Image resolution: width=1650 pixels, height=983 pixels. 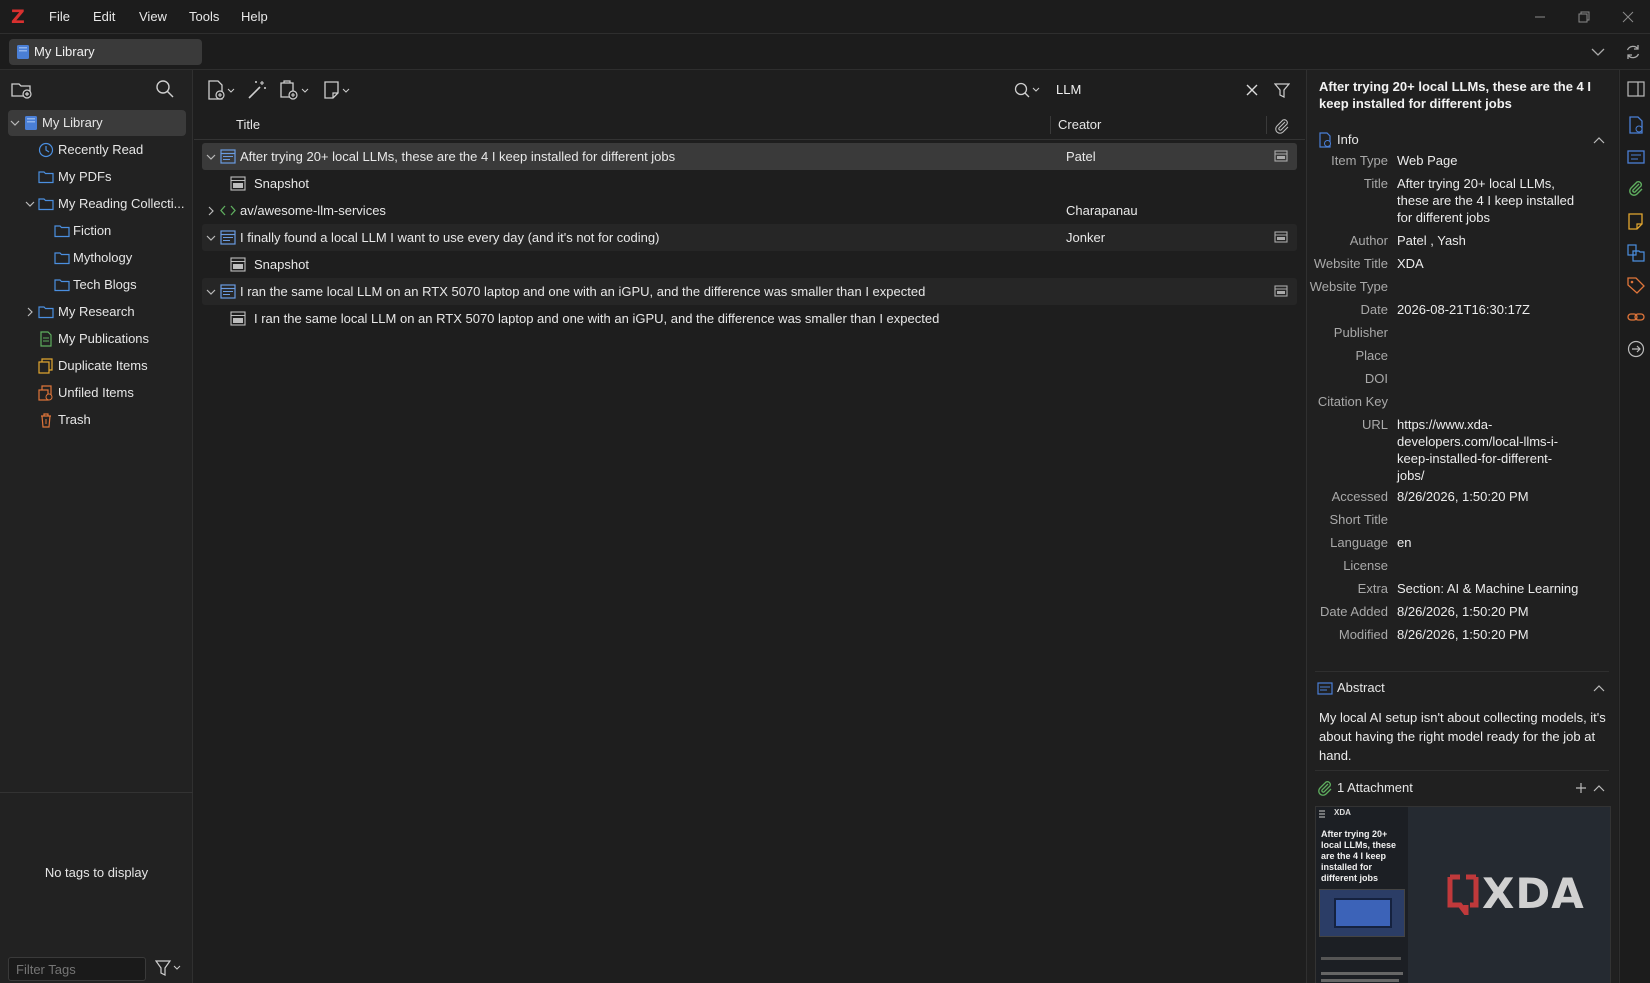 I want to click on magic-wand-icon, so click(x=257, y=90).